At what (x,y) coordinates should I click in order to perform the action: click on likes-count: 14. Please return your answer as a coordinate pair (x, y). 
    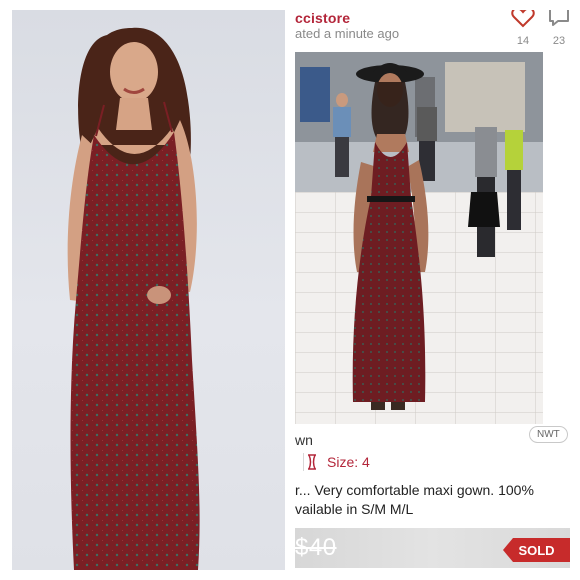
    Looking at the image, I should click on (523, 41).